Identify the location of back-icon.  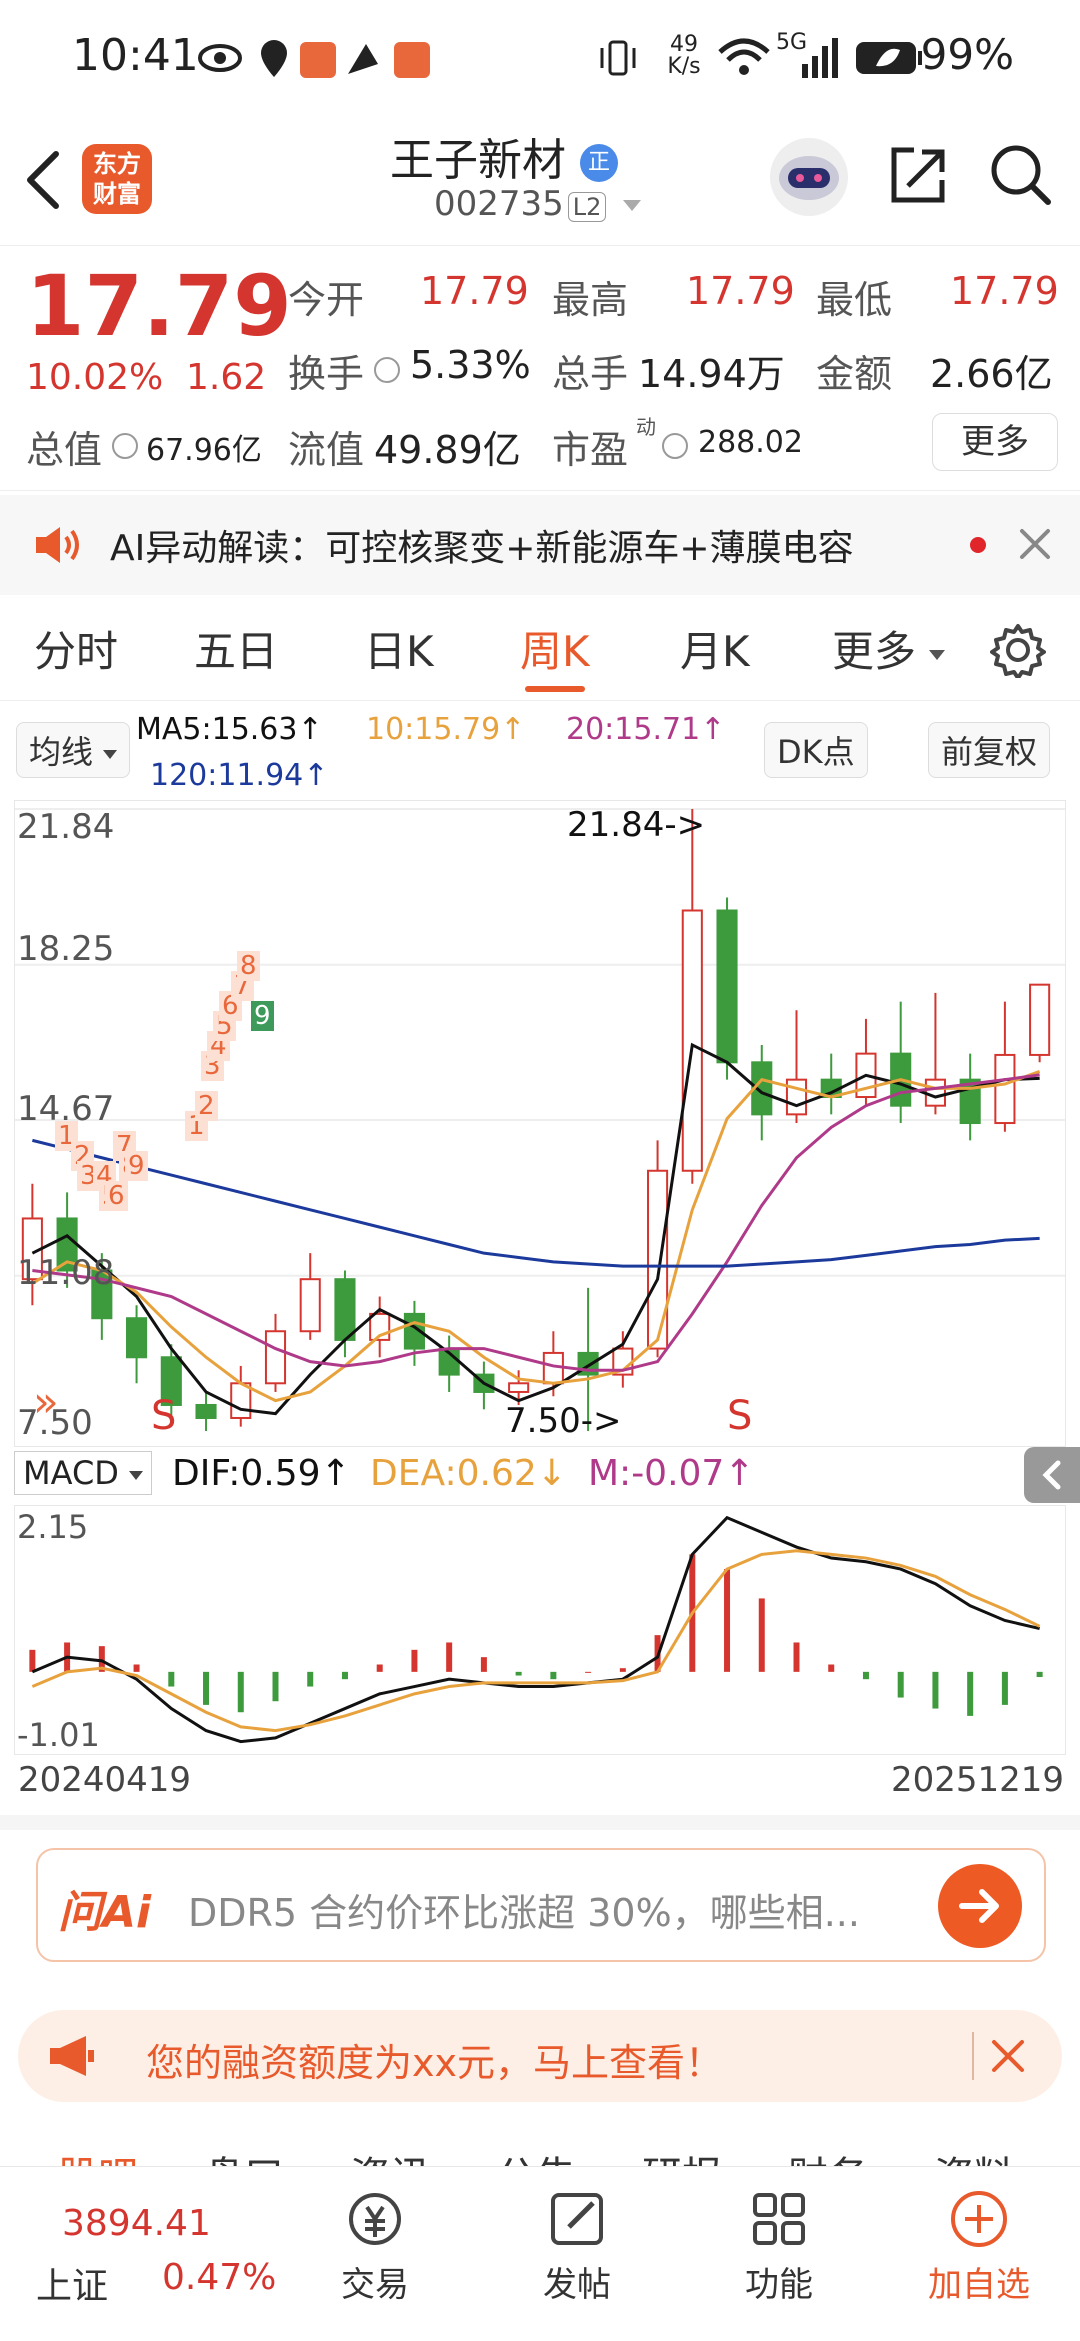
(42, 182).